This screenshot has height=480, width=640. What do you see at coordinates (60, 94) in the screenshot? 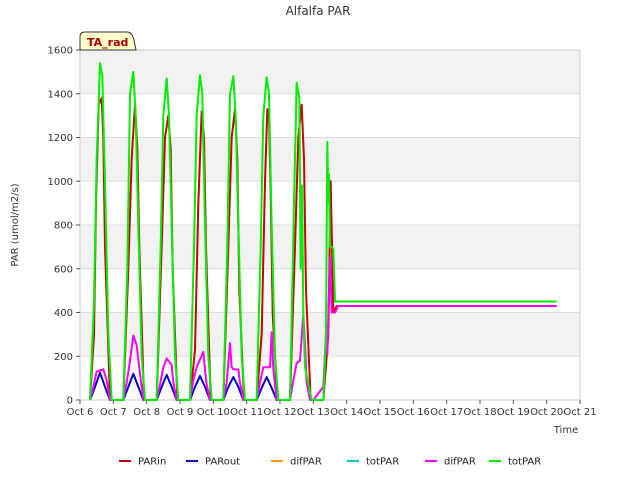
I see `y-tick-label: 1400` at bounding box center [60, 94].